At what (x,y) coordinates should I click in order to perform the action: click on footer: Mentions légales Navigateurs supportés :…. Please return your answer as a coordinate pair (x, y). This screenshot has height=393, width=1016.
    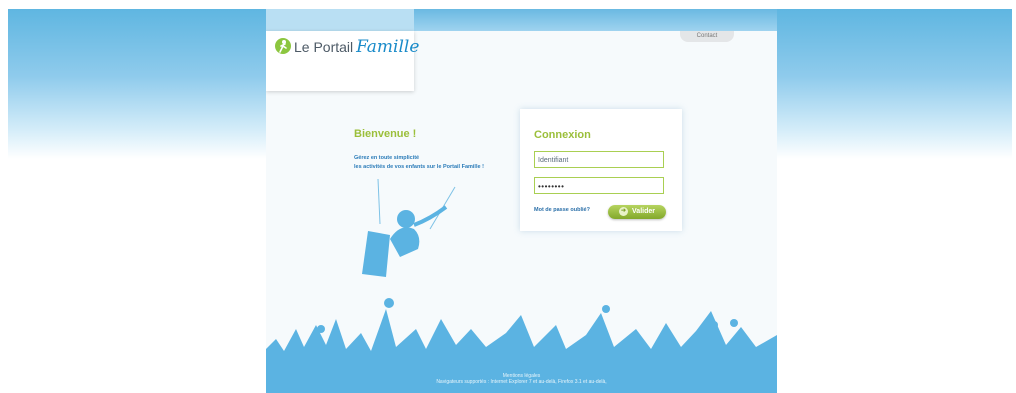
    Looking at the image, I should click on (521, 379).